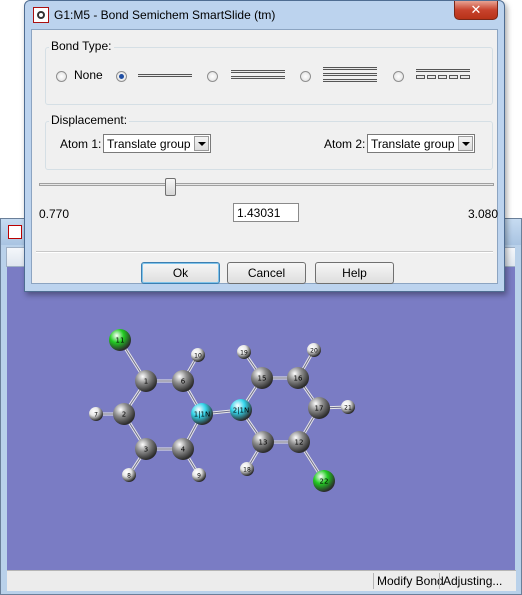 This screenshot has width=522, height=595. What do you see at coordinates (350, 68) in the screenshot?
I see `triple-bond-icon` at bounding box center [350, 68].